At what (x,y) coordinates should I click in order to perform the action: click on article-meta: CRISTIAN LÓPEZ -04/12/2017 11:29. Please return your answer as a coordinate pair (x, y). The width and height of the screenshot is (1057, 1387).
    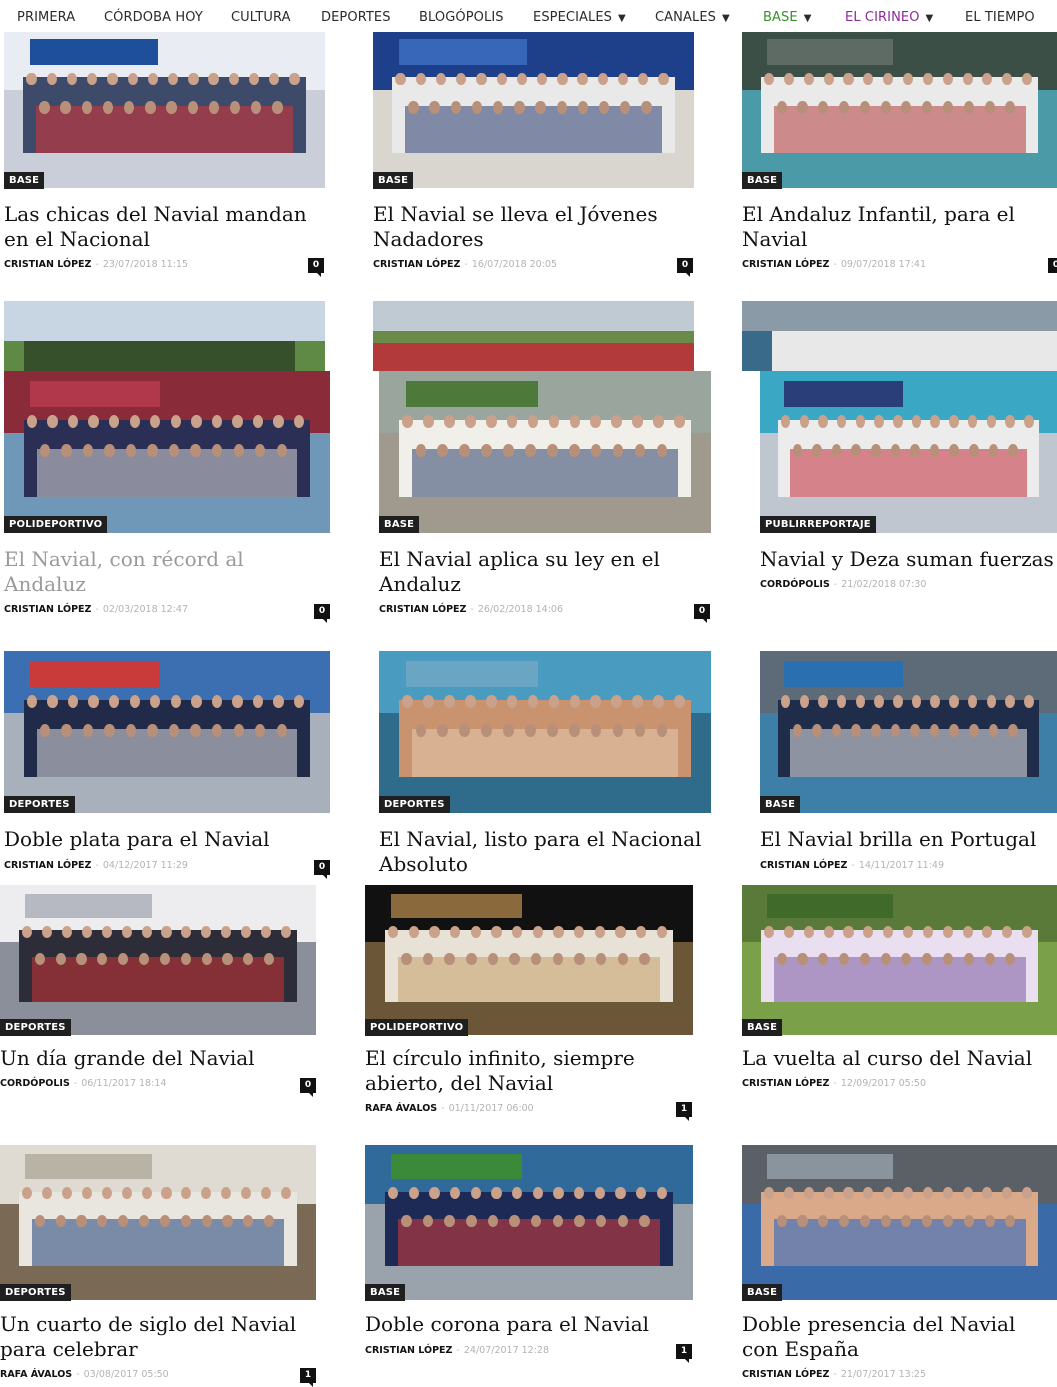
    Looking at the image, I should click on (96, 865).